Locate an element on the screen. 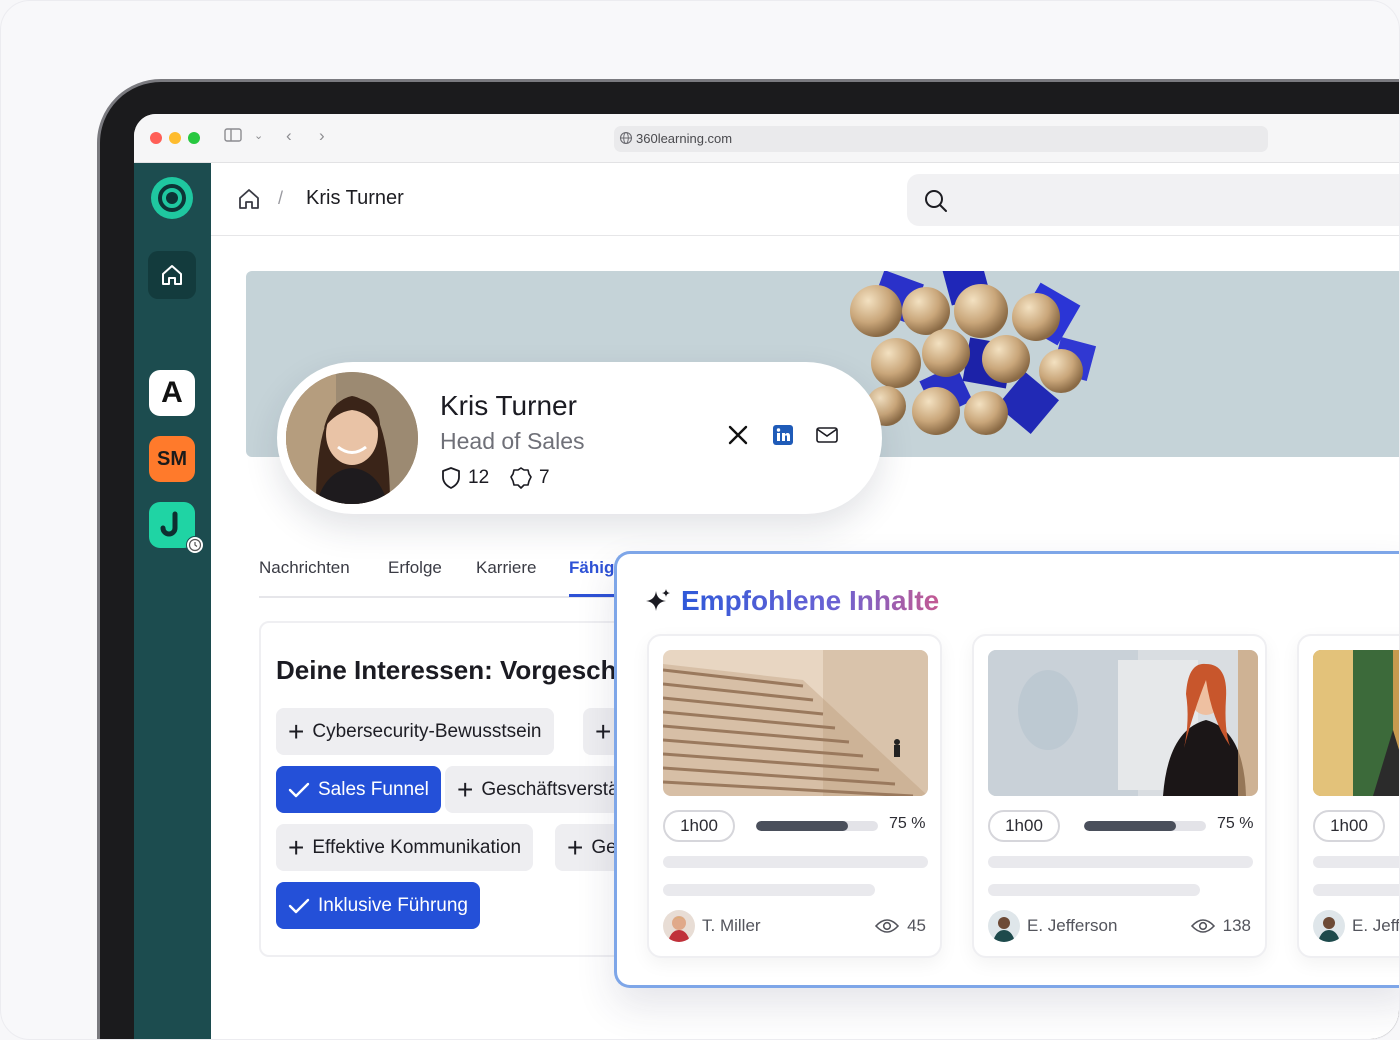  chip-label: Sales Funnel is located at coordinates (373, 789).